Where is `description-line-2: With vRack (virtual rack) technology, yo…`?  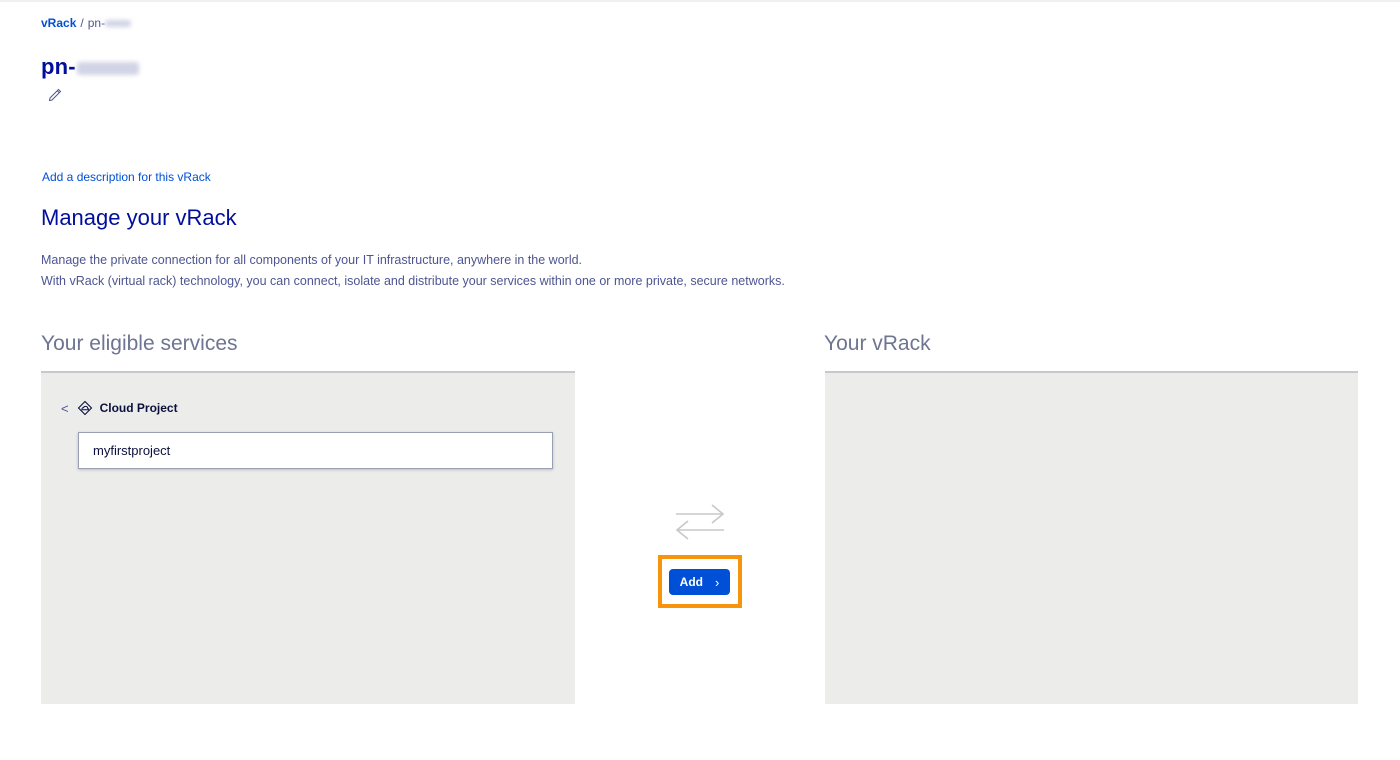
description-line-2: With vRack (virtual rack) technology, yo… is located at coordinates (413, 281).